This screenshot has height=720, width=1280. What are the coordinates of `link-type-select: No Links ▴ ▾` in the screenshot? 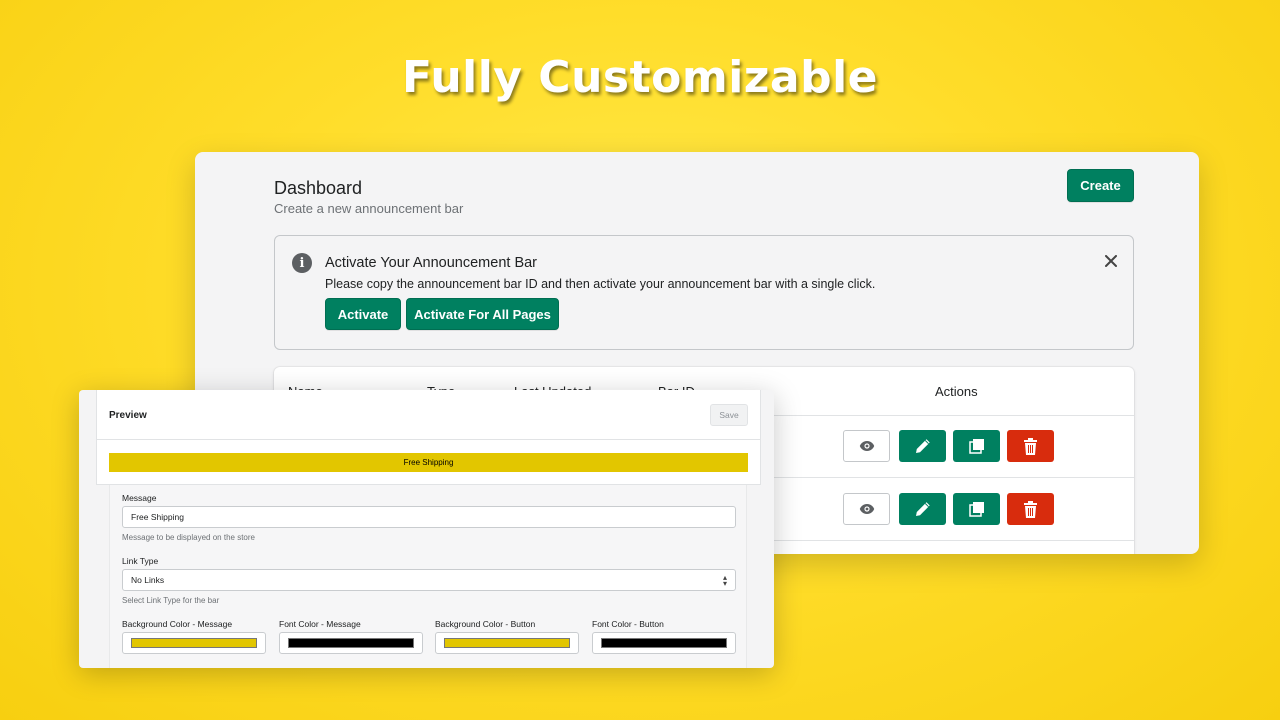 It's located at (429, 580).